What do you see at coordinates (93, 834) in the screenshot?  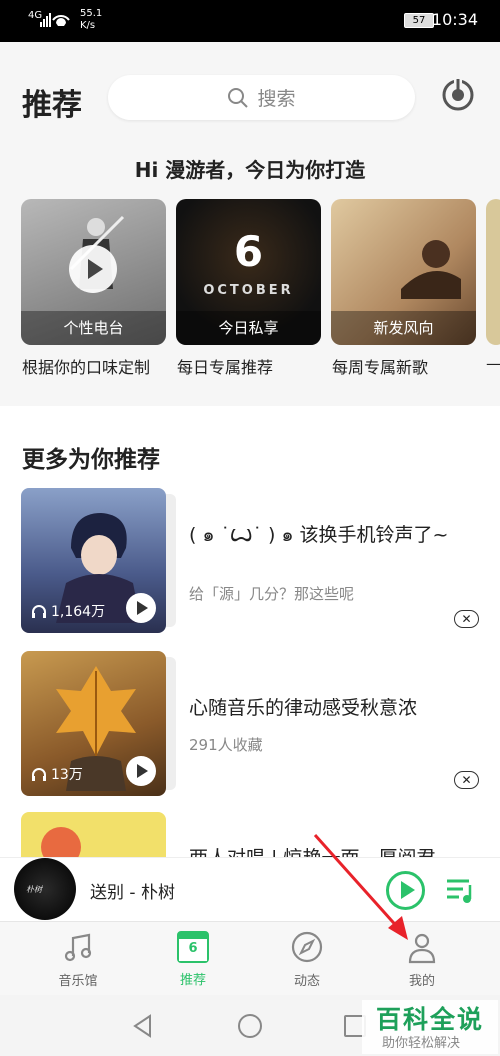 I see `playlist-cover` at bounding box center [93, 834].